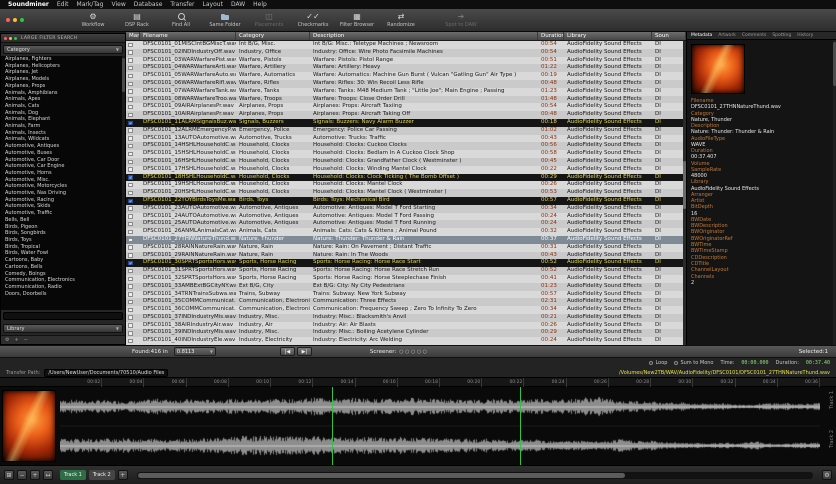  I want to click on track-chip-track-1: Track 1, so click(73, 475).